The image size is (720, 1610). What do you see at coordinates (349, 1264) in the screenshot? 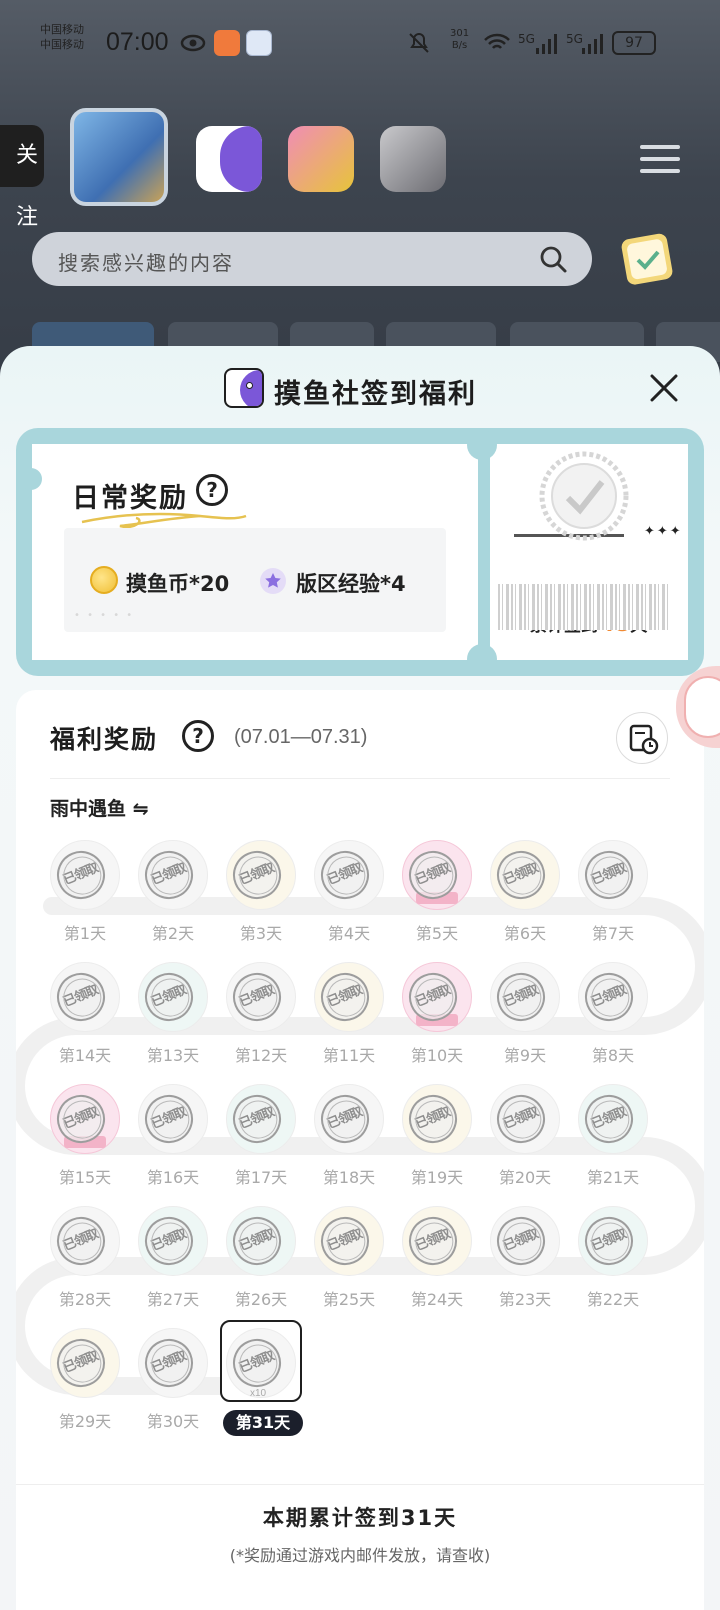
I see `day-item: 已领取 第25天` at bounding box center [349, 1264].